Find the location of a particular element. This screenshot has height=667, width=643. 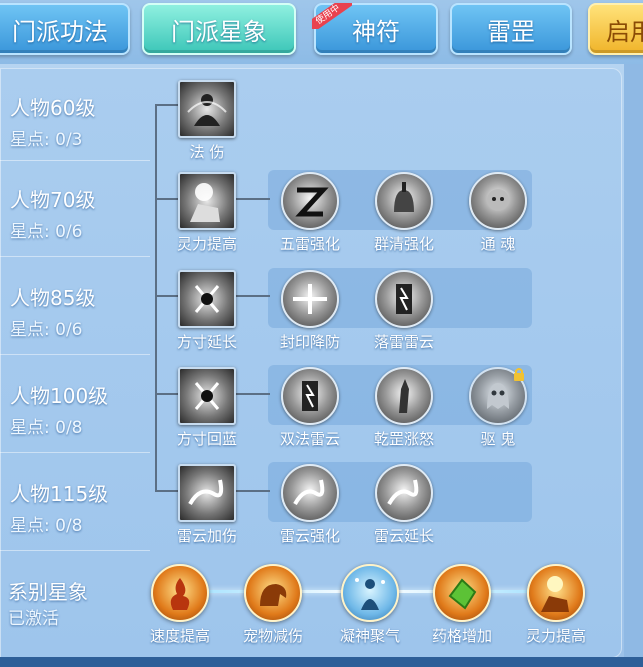

tab-sect-constellation: 门派星象 is located at coordinates (219, 29).